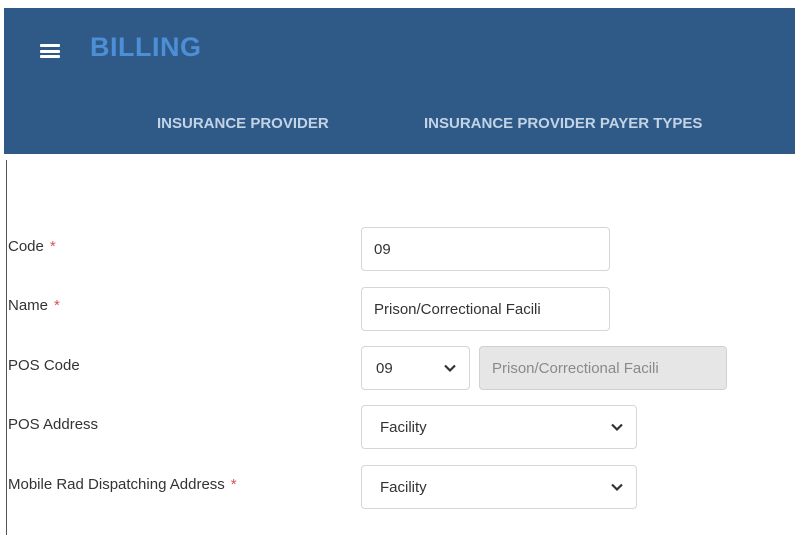 The image size is (795, 535). Describe the element at coordinates (50, 51) in the screenshot. I see `hamburger-menu-icon` at that location.